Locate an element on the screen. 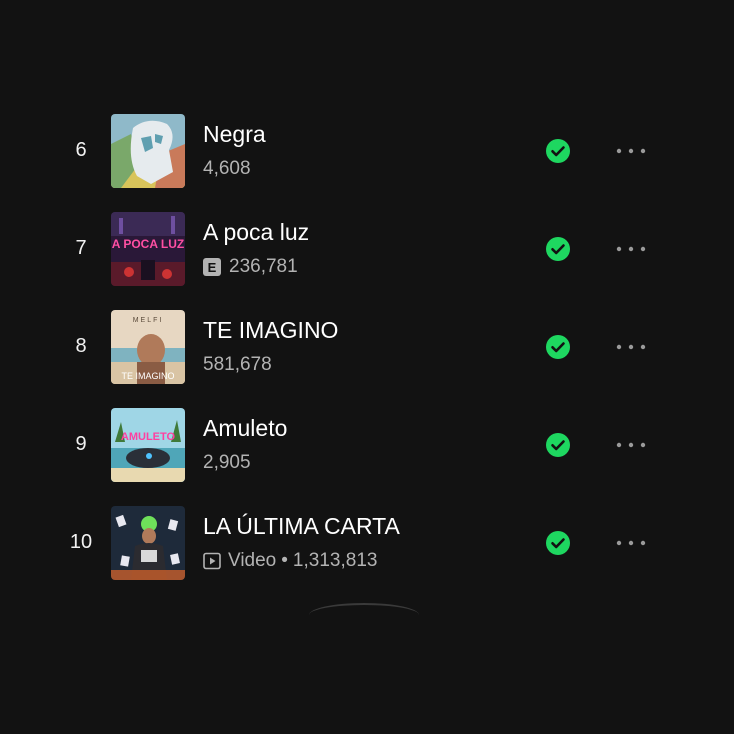 This screenshot has width=734, height=734. track-meta: Video • 1,313,813 is located at coordinates (290, 561).